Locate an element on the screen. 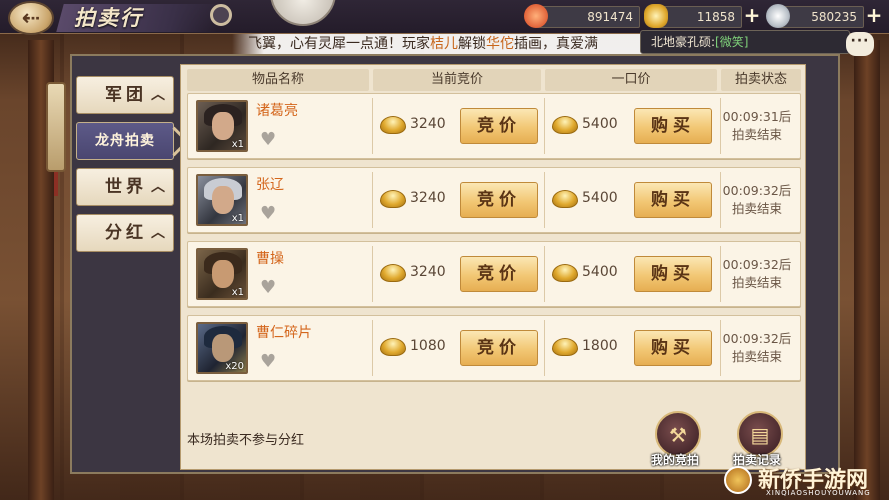  tab-legion: 军团 ︿ is located at coordinates (125, 95).